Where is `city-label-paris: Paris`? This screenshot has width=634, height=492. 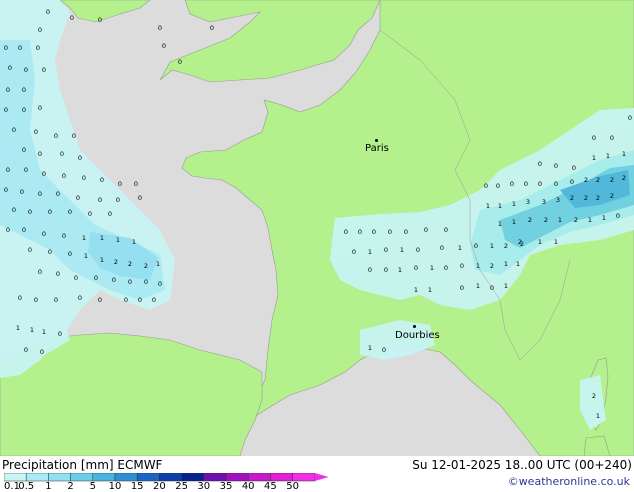 city-label-paris: Paris is located at coordinates (377, 148).